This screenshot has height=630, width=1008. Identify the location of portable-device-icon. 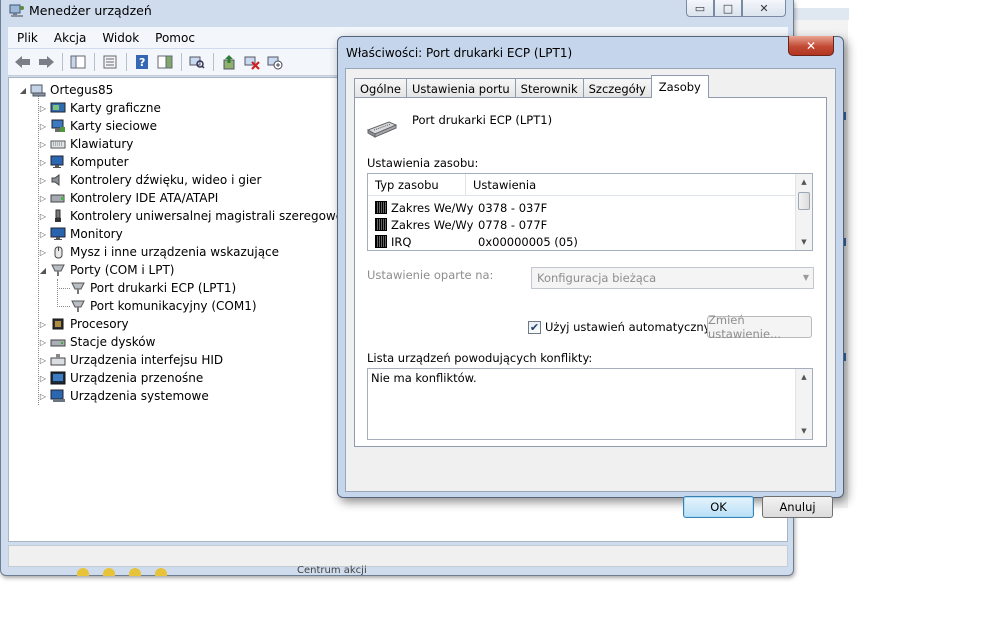
(58, 378).